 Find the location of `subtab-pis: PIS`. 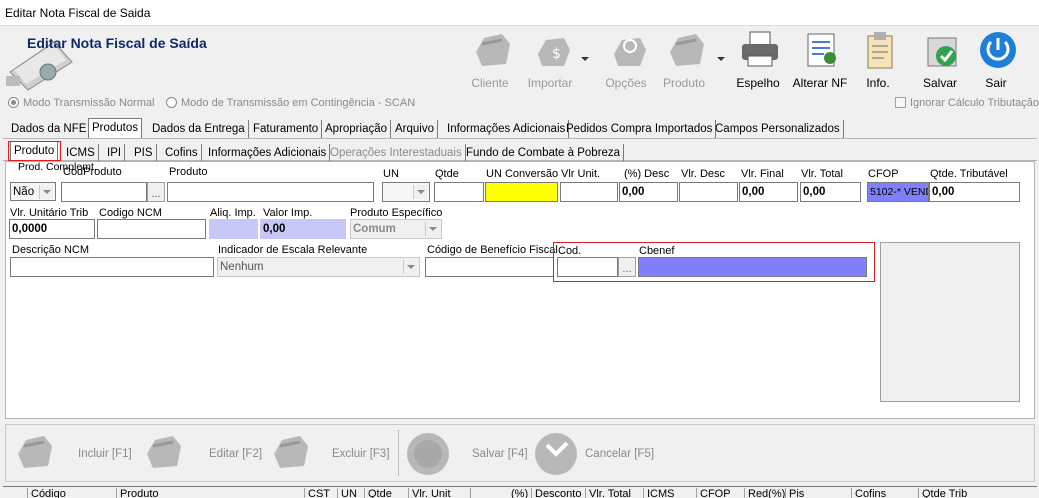

subtab-pis: PIS is located at coordinates (144, 153).